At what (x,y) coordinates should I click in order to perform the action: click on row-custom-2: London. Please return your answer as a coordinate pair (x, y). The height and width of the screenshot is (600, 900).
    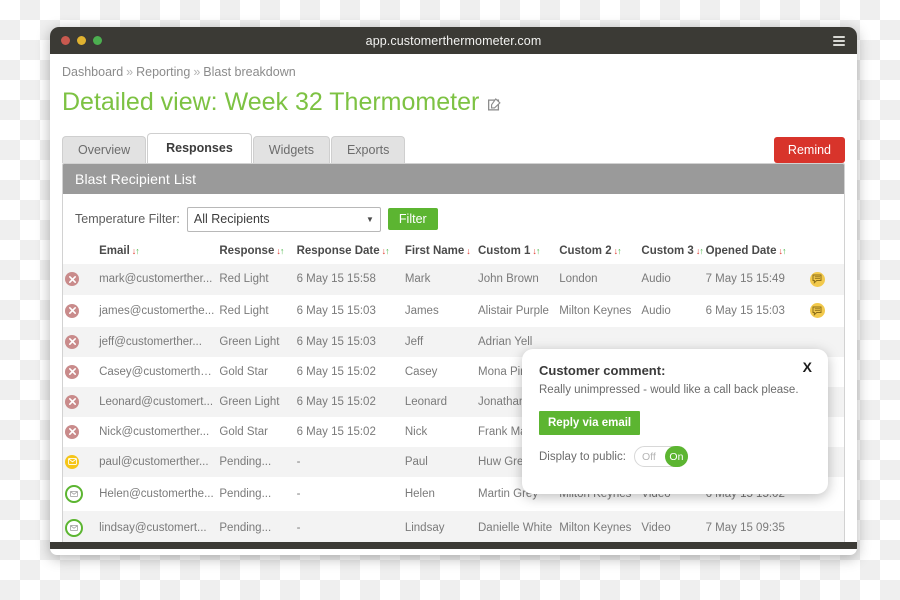
    Looking at the image, I should click on (598, 279).